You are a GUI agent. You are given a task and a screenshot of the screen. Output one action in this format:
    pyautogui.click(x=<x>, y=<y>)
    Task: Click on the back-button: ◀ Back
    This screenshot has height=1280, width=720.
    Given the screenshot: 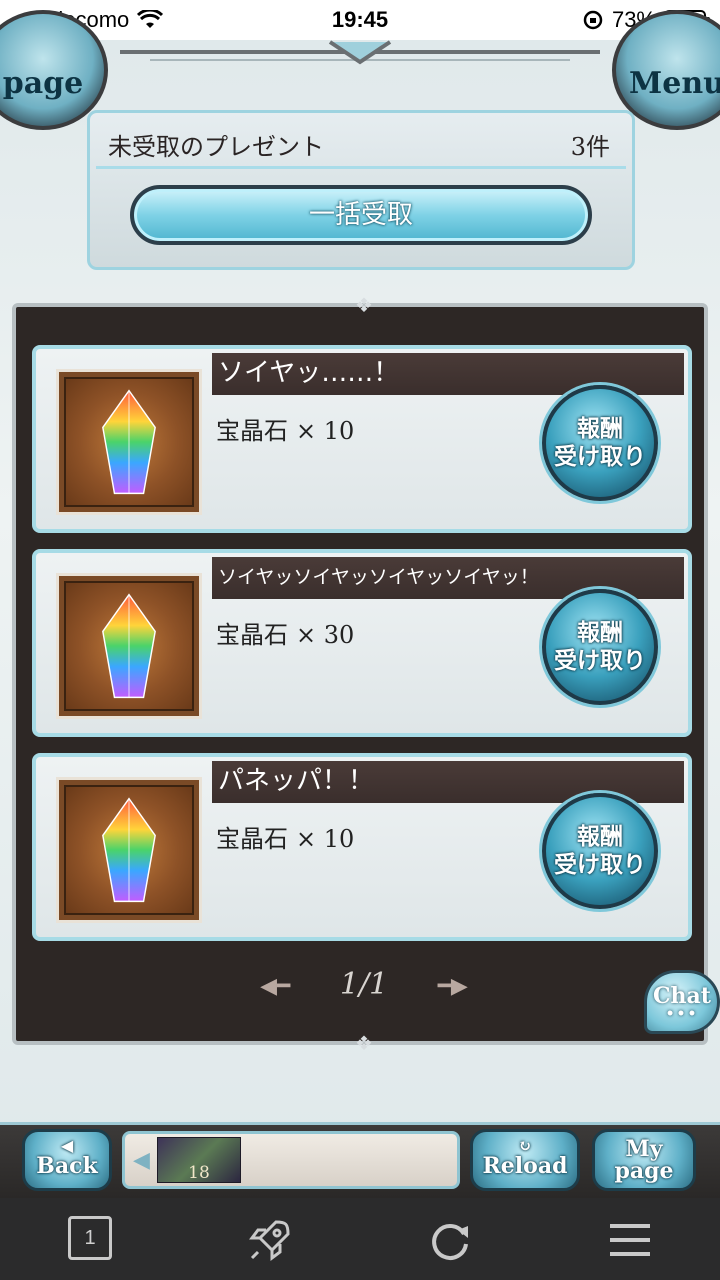 What is the action you would take?
    pyautogui.click(x=67, y=1160)
    